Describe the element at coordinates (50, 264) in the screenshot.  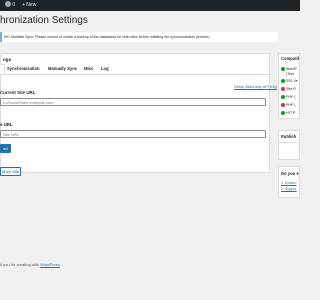
I see `wordpress-link: WordPress` at that location.